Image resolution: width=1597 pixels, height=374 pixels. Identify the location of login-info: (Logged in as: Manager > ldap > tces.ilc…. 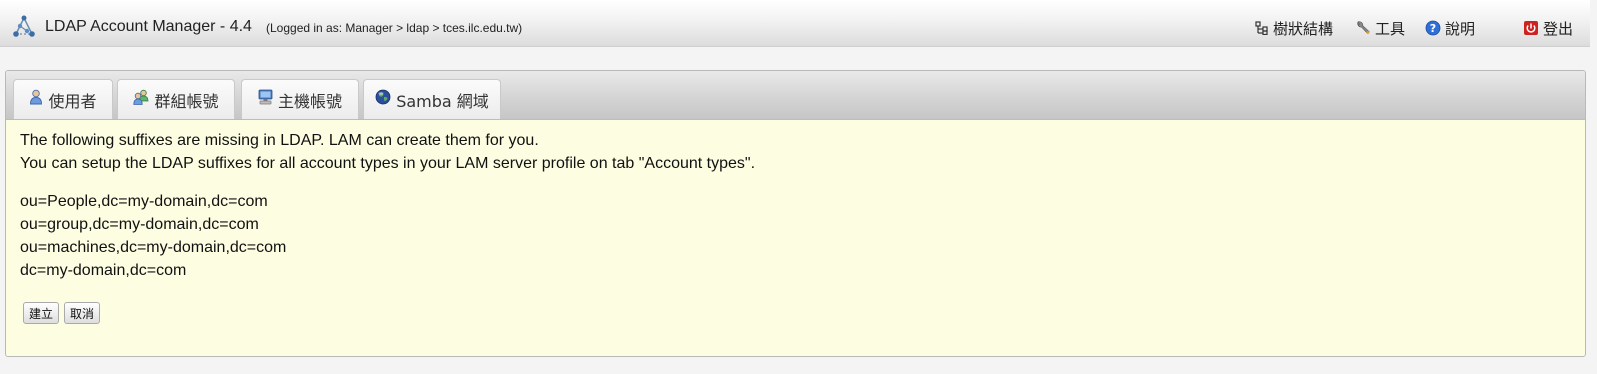
(394, 28).